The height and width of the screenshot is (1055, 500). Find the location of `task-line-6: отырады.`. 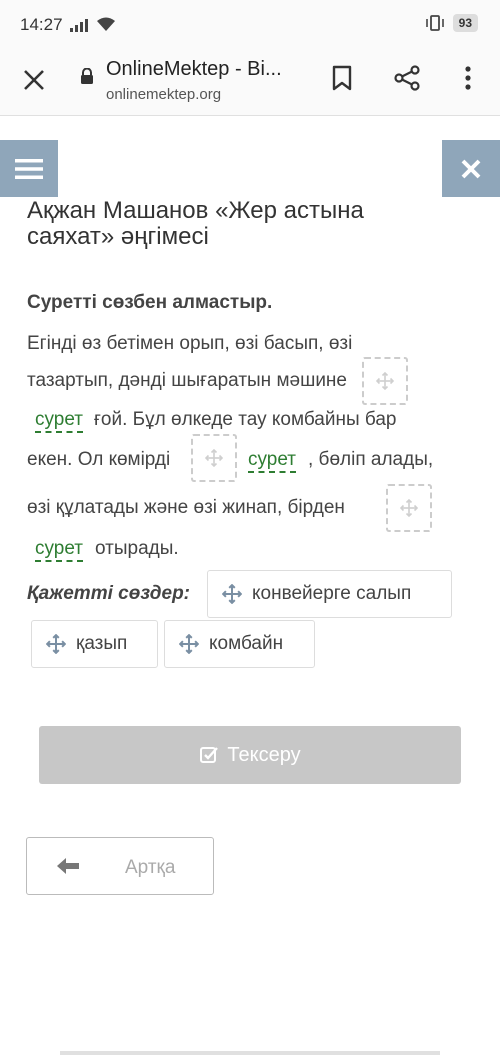

task-line-6: отырады. is located at coordinates (137, 548).